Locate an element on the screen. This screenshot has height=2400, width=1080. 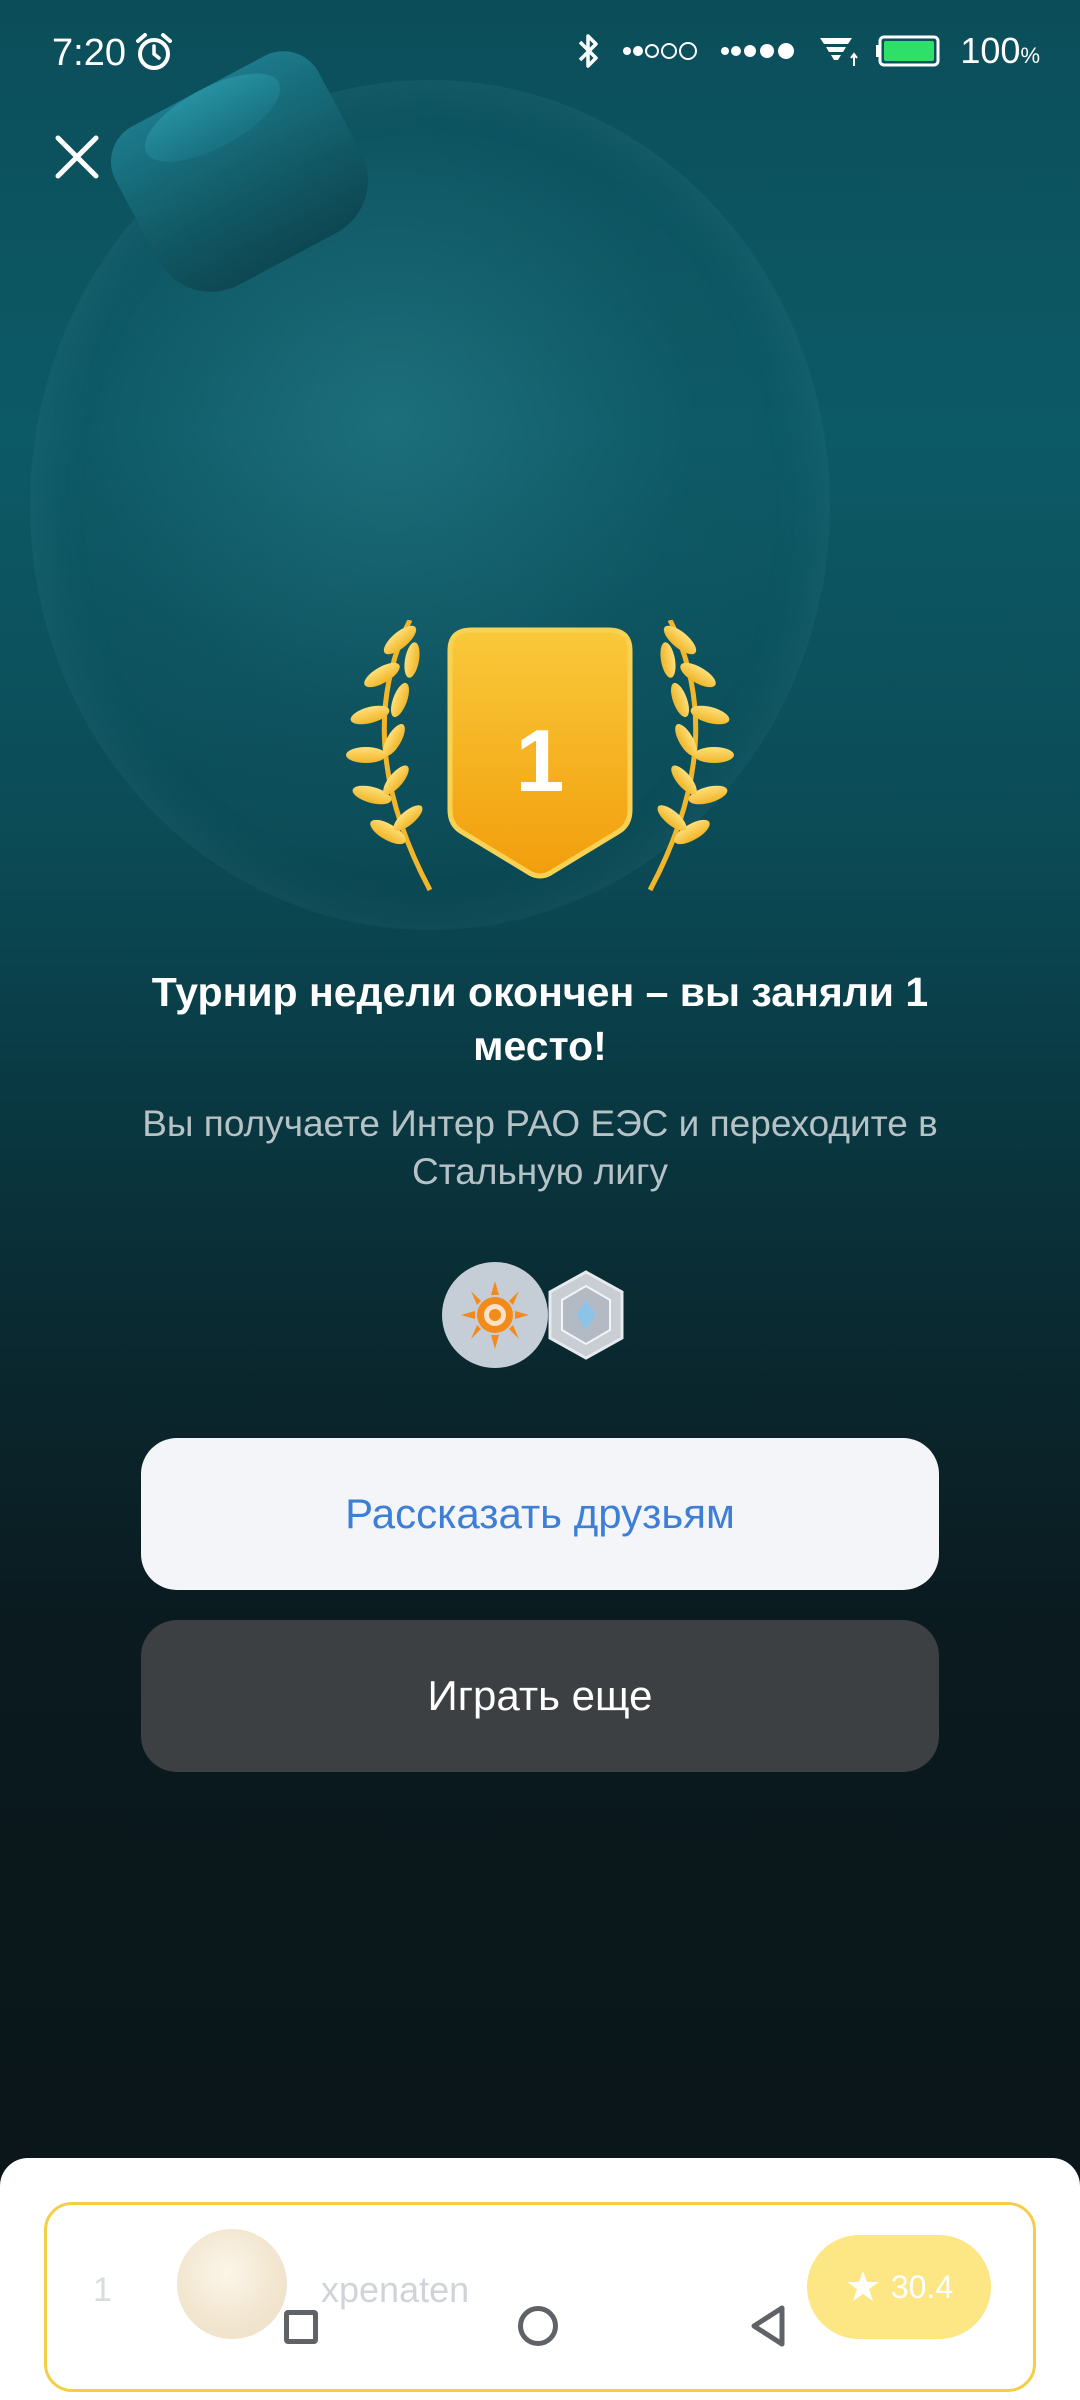
bluetooth-icon is located at coordinates (589, 51).